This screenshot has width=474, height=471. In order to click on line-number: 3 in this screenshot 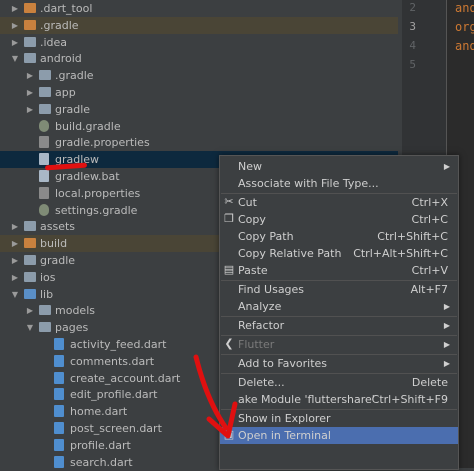, I will do `click(412, 26)`.